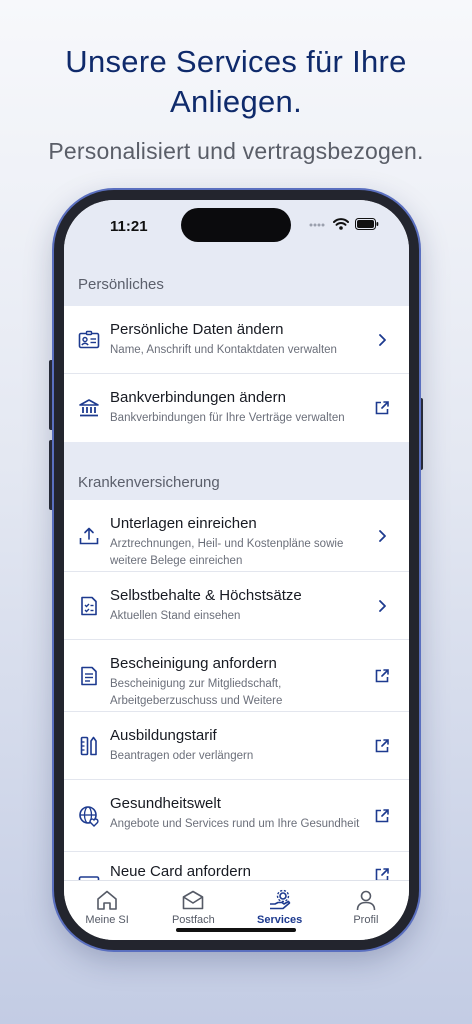 This screenshot has width=472, height=1024. What do you see at coordinates (236, 285) in the screenshot?
I see `section-title-personal: Persönliches` at bounding box center [236, 285].